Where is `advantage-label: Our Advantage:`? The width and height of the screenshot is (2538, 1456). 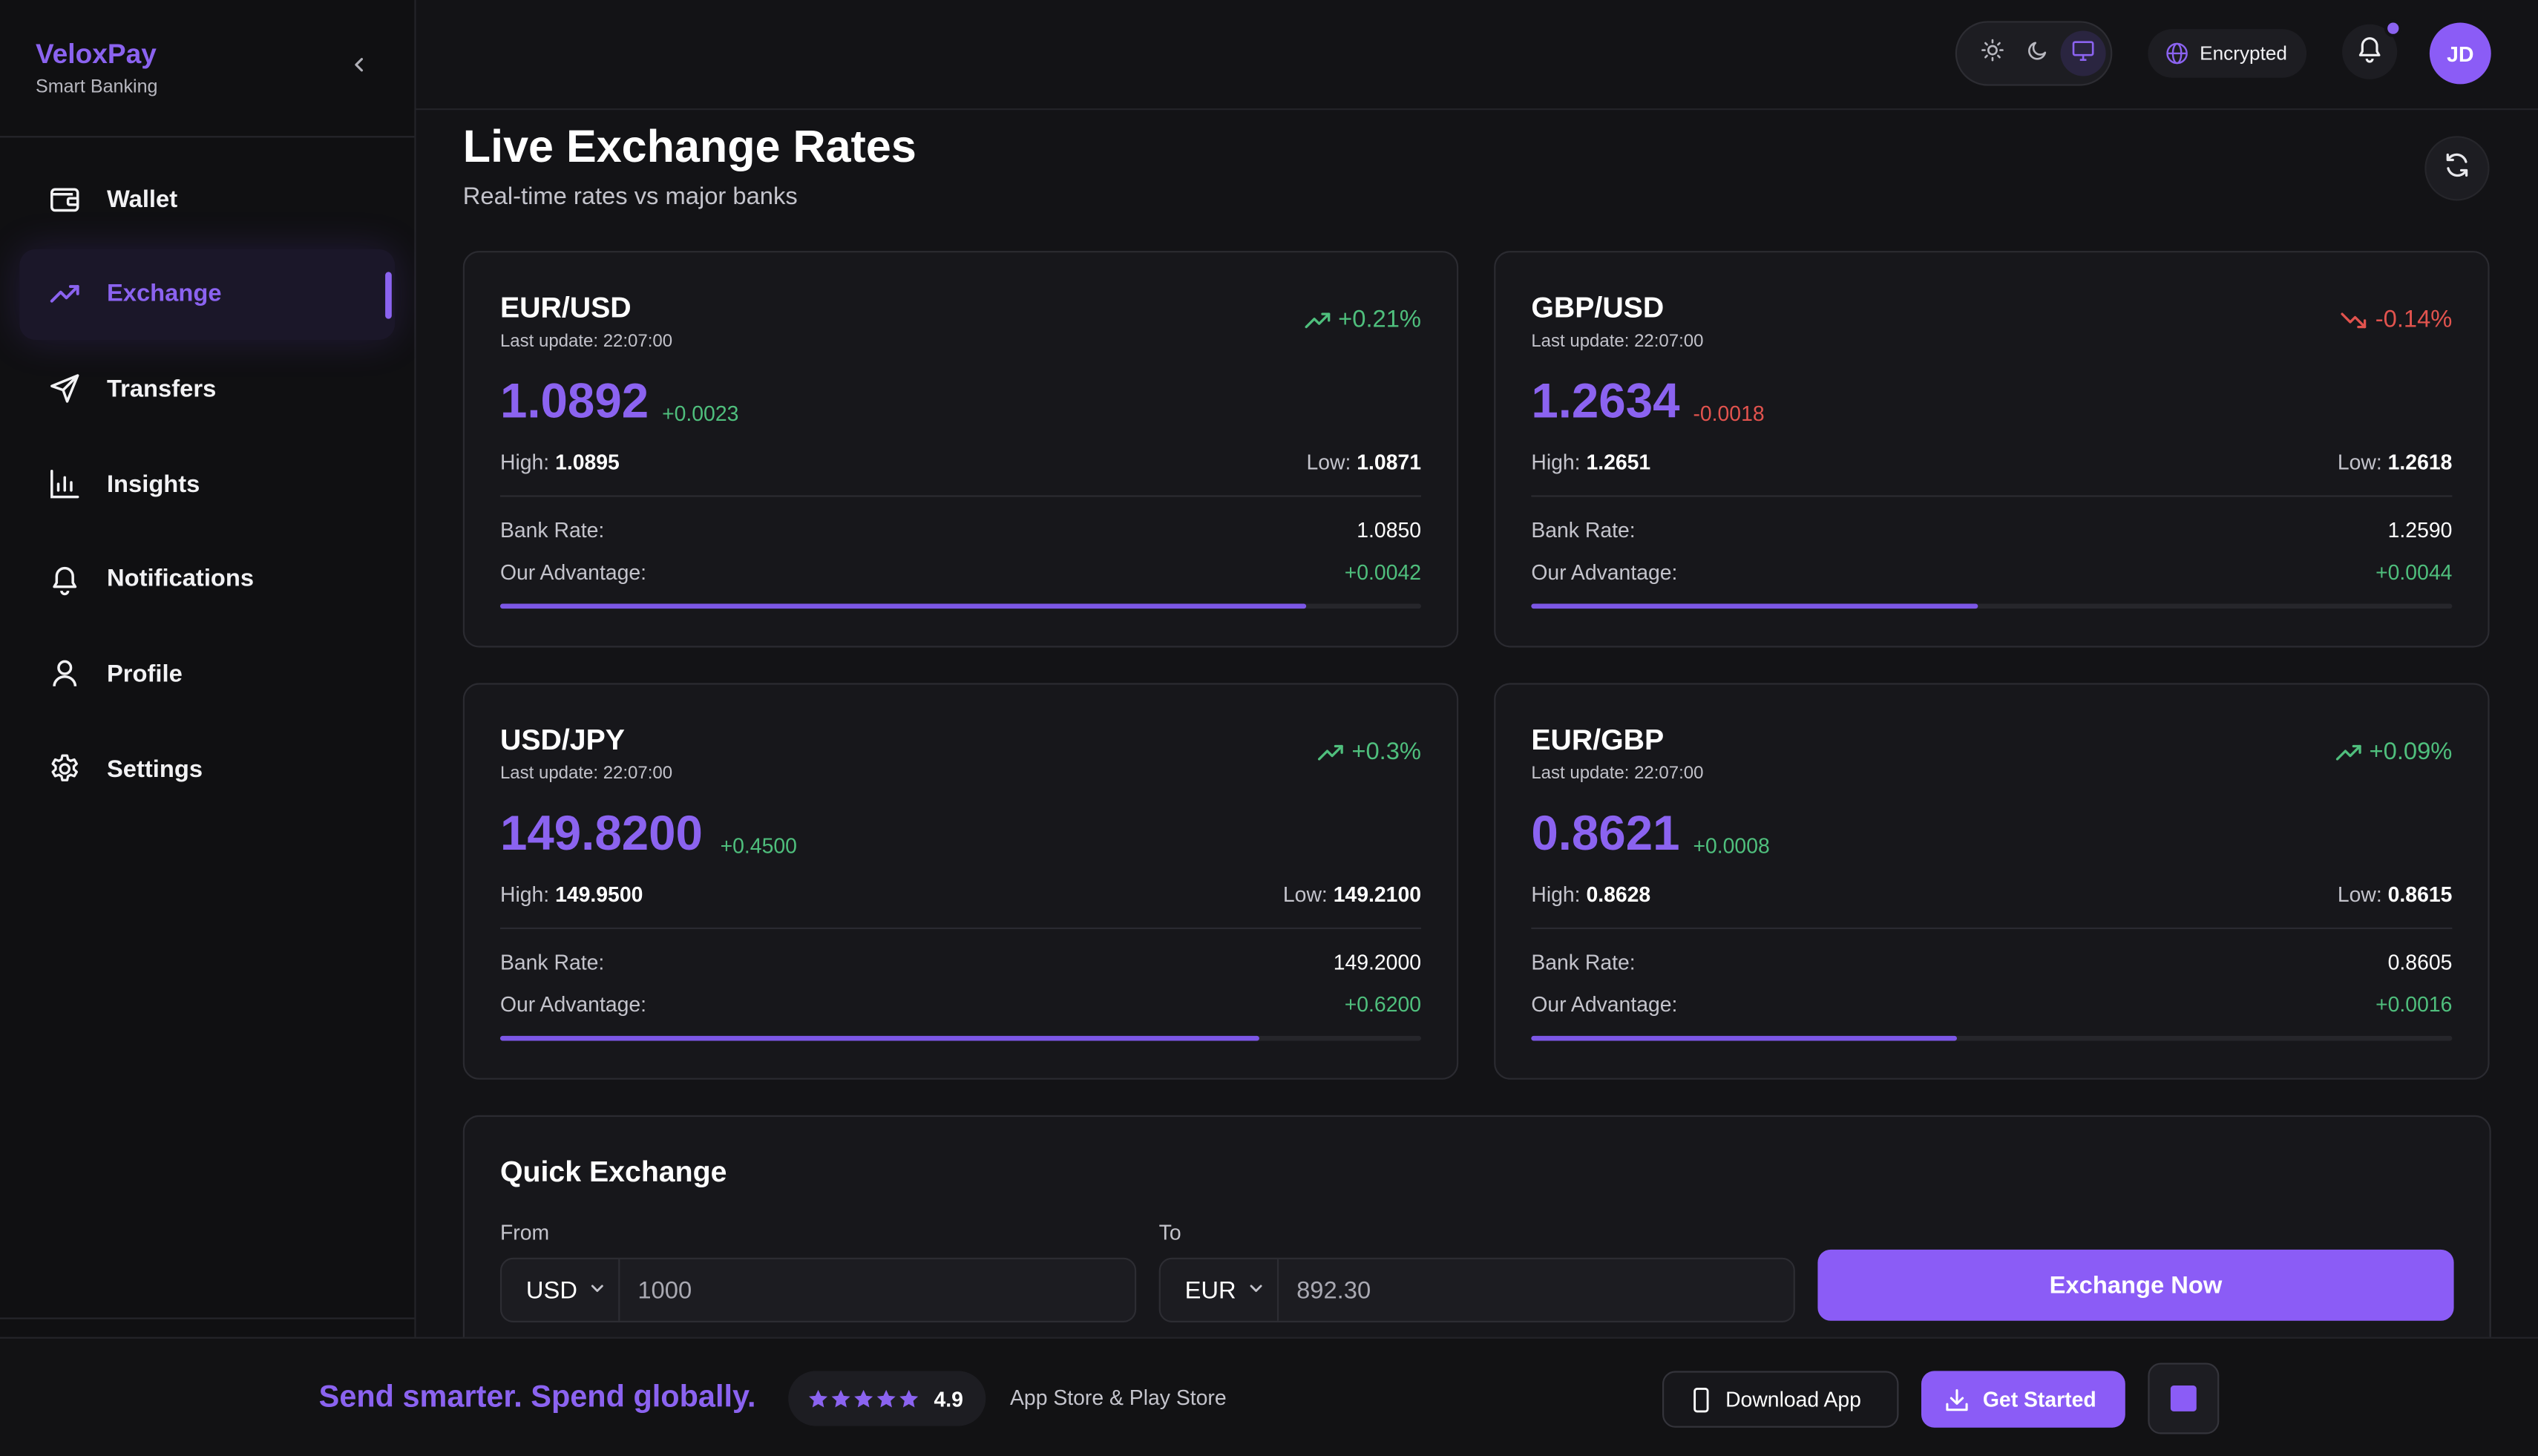 advantage-label: Our Advantage: is located at coordinates (1604, 573).